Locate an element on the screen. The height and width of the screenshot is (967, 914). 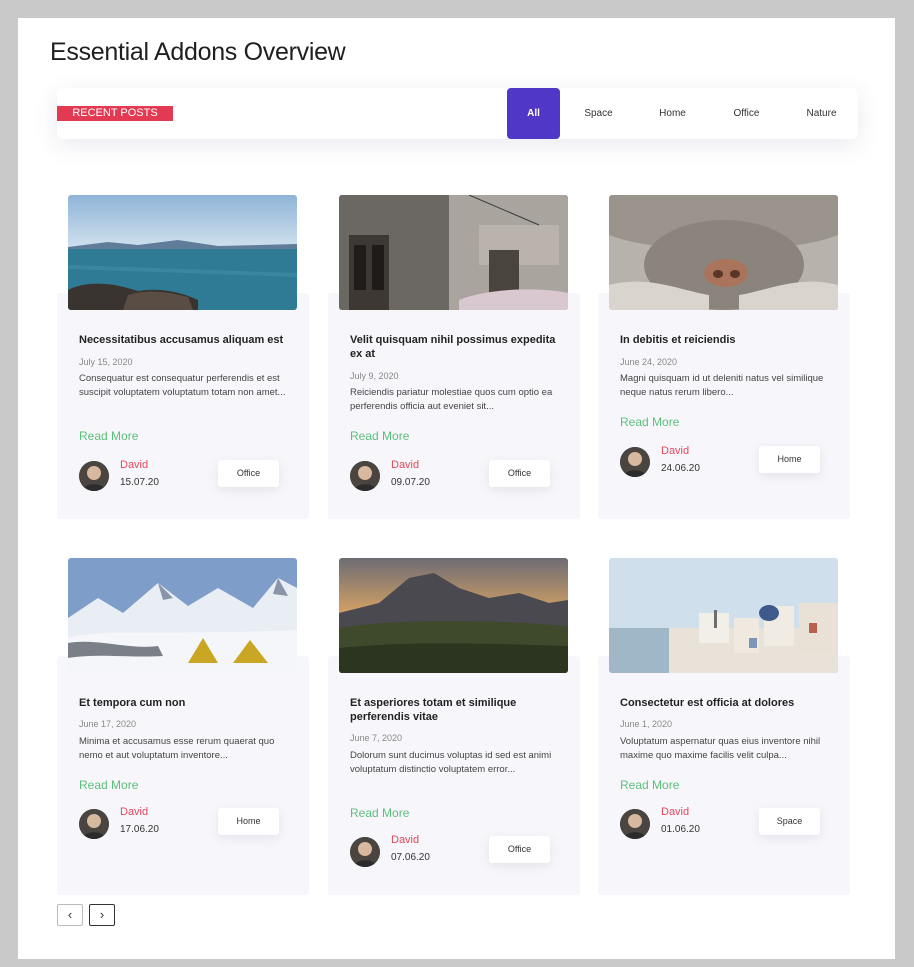
post-date: 09.07.20 is located at coordinates (410, 482).